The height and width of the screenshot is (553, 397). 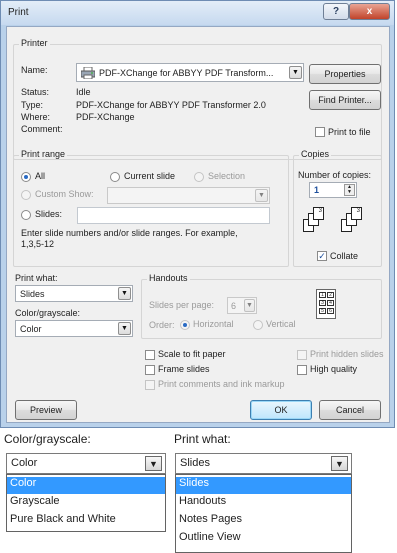 What do you see at coordinates (263, 539) in the screenshot?
I see `list-item: Outline View` at bounding box center [263, 539].